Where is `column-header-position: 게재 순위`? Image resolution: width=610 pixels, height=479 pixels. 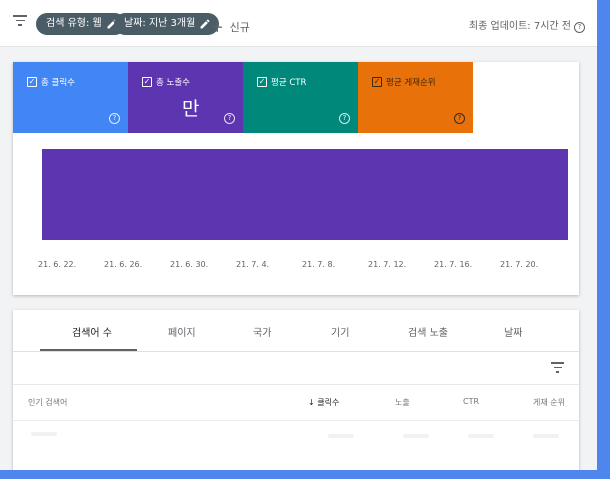 column-header-position: 게재 순위 is located at coordinates (549, 402).